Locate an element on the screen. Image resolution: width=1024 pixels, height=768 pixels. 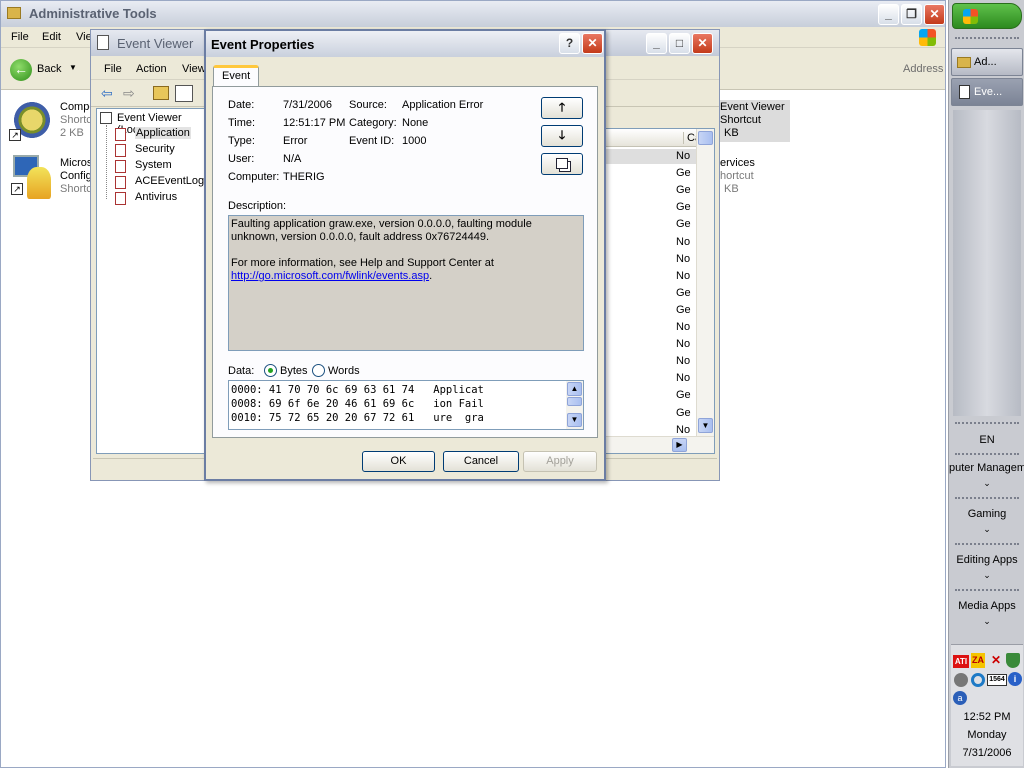
group-editing-apps: Editing Apps is located at coordinates (986, 560).